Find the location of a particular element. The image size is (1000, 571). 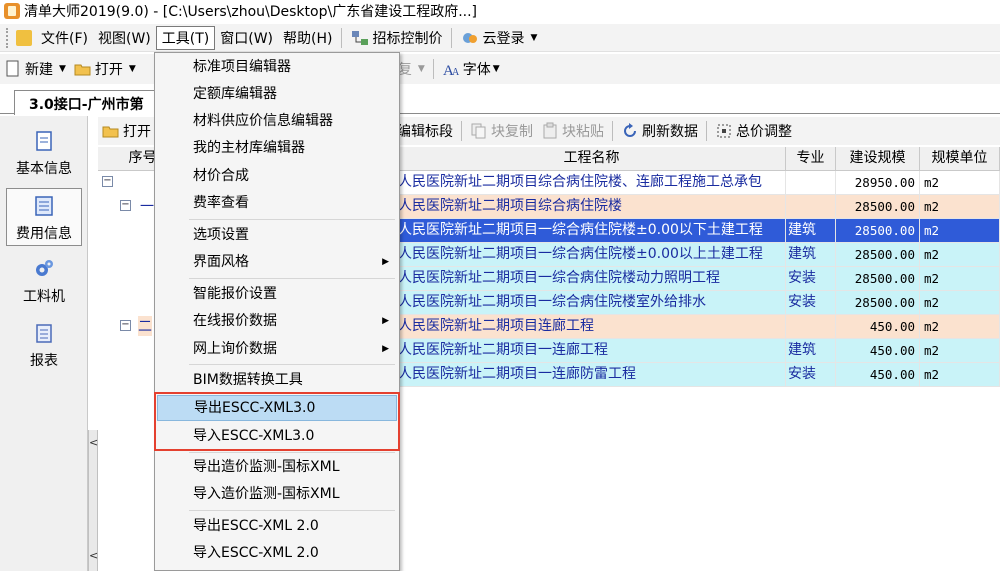

menu-help: 帮助(H) is located at coordinates (307, 38).